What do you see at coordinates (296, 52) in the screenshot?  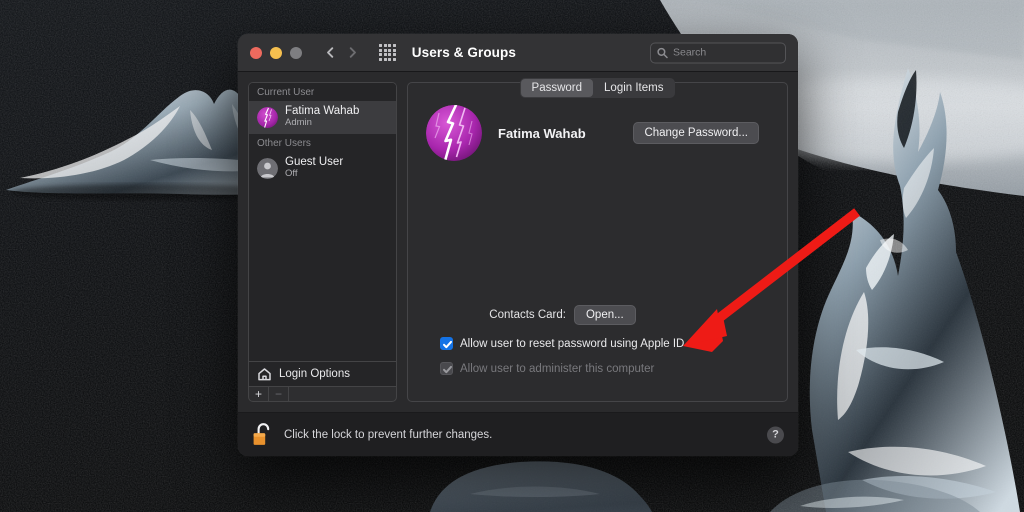 I see `zoom-button` at bounding box center [296, 52].